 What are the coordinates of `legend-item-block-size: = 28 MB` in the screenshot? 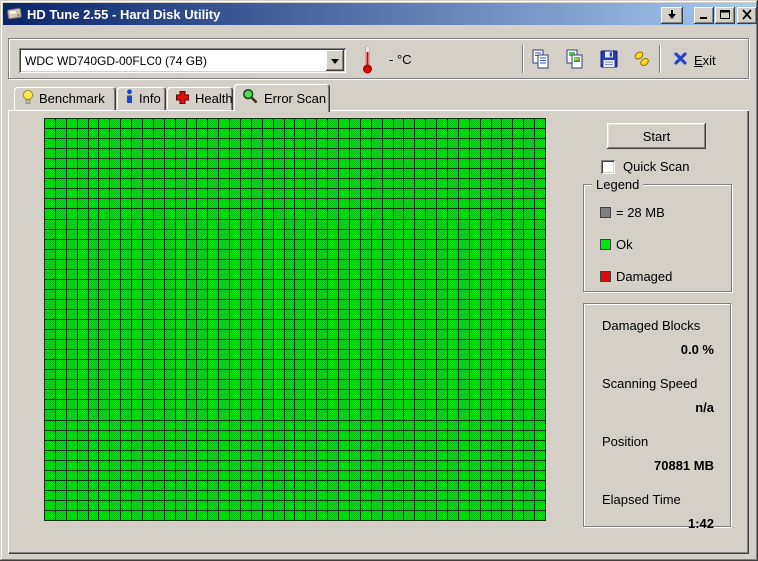 It's located at (632, 212).